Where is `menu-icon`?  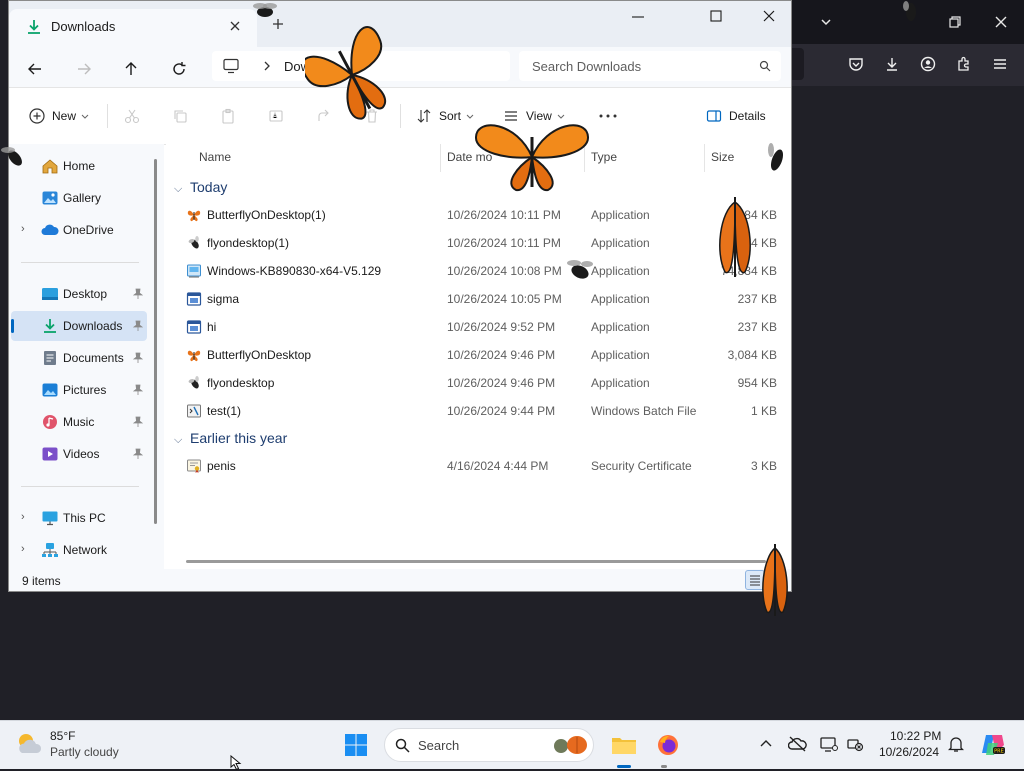 menu-icon is located at coordinates (1000, 64).